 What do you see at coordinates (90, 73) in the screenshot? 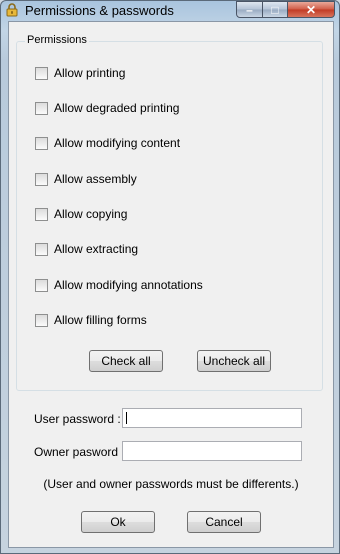
I see `checkbox-label: Allow printing` at bounding box center [90, 73].